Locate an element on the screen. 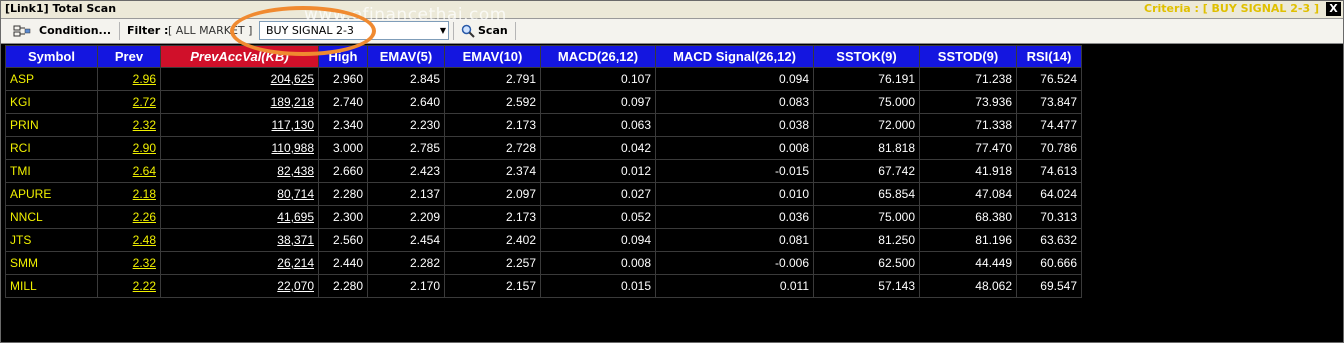 The width and height of the screenshot is (1344, 343). cell-symbol: SMM is located at coordinates (51, 263).